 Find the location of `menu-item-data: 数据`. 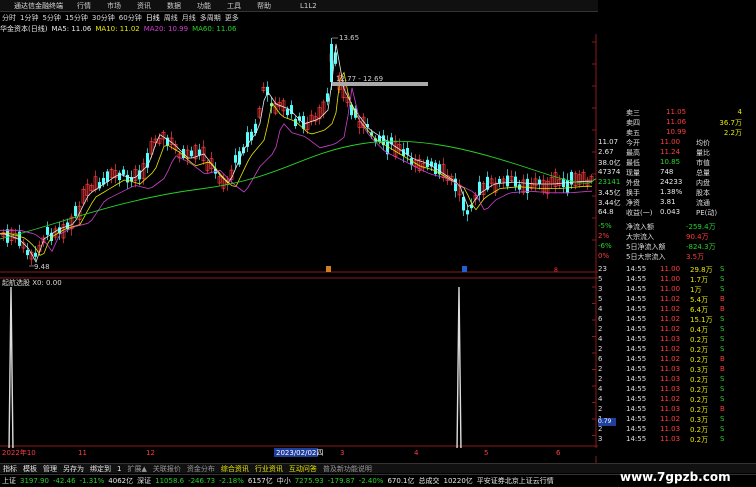

menu-item-data: 数据 is located at coordinates (174, 6).